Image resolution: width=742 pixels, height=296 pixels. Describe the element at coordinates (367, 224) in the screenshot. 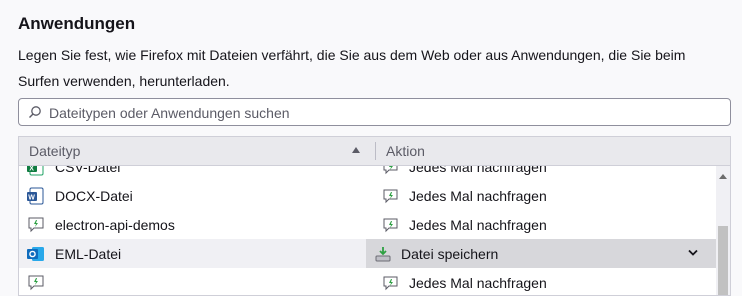

I see `table-row: electron-api-demos Jedes Mal nachfragen` at that location.